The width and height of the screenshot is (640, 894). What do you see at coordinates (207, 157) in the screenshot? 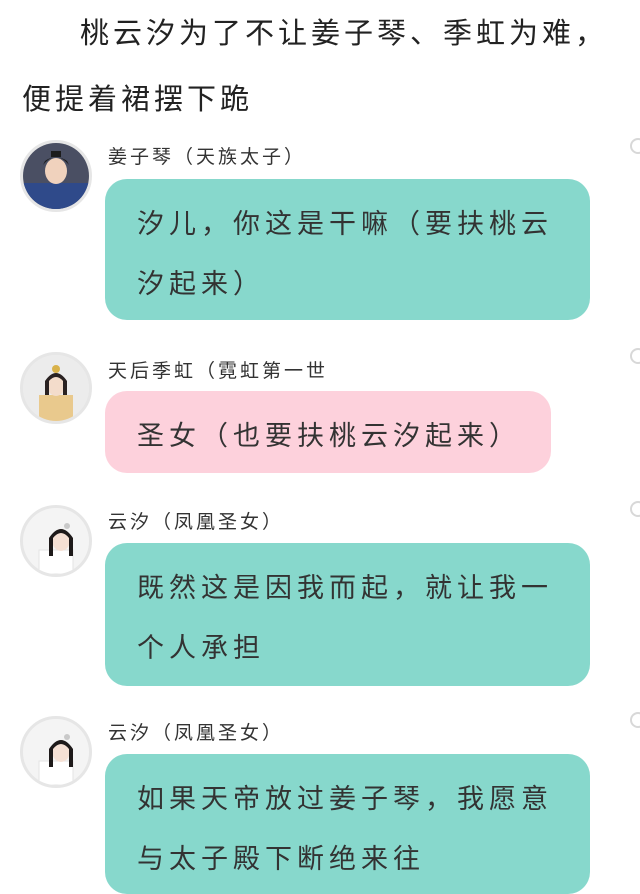
I see `speaker-name: 姜子琴（天族太子）` at bounding box center [207, 157].